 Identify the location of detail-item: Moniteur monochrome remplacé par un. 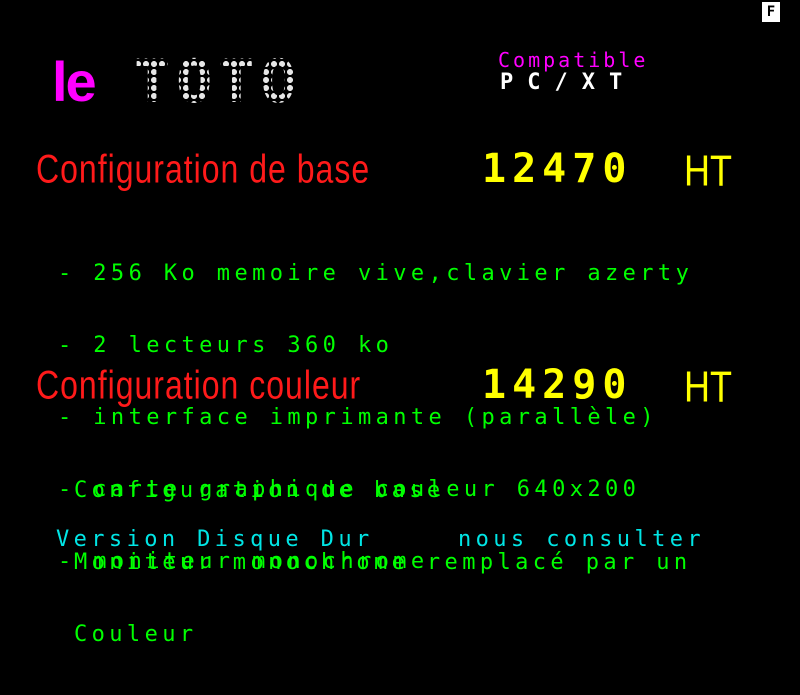
(383, 562).